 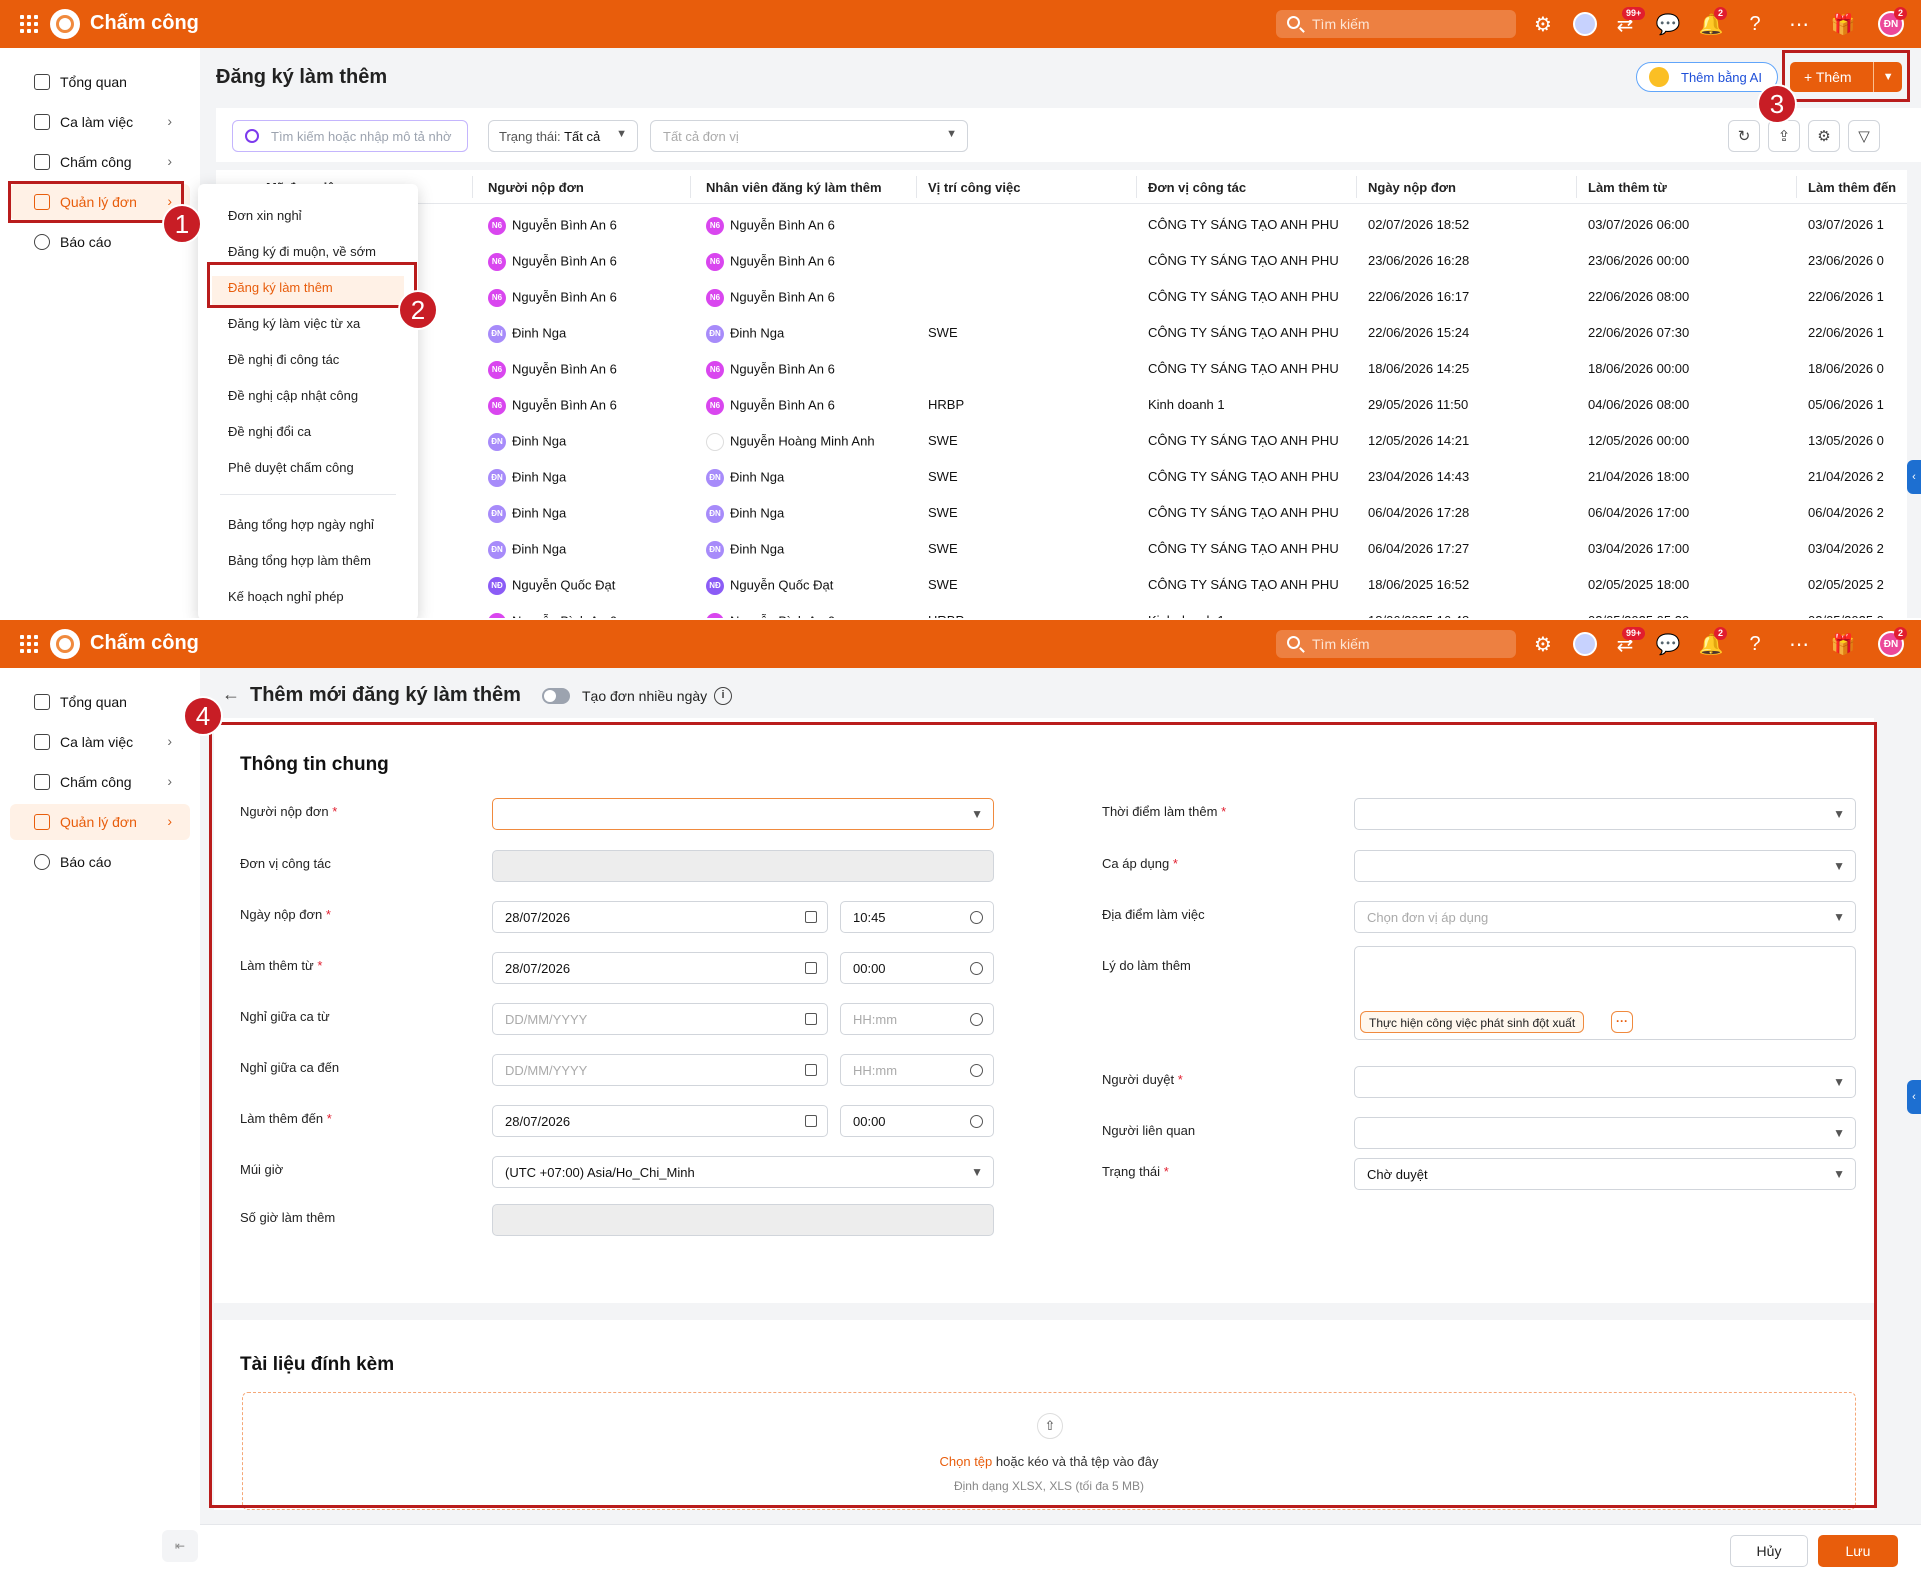 What do you see at coordinates (1639, 260) in the screenshot?
I see `cell-text: 23/06/2026 00:00` at bounding box center [1639, 260].